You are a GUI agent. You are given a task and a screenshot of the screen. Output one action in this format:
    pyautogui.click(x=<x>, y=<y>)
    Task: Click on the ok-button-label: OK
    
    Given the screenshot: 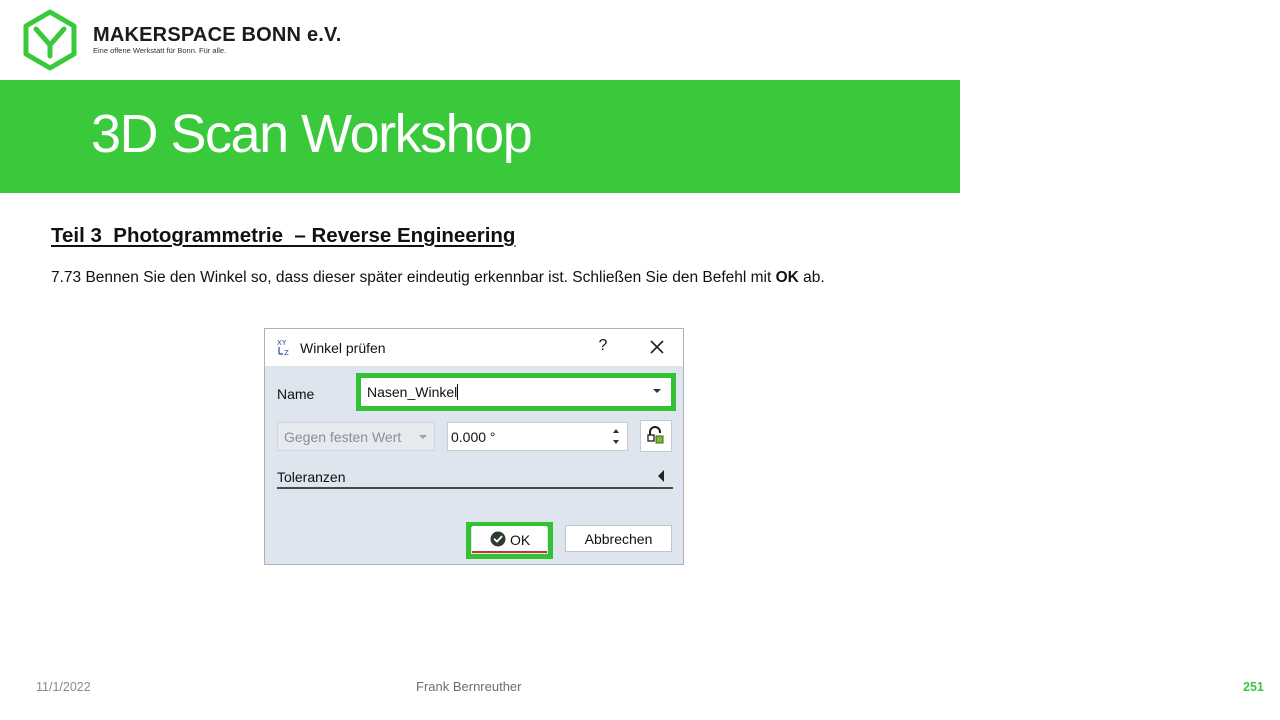 What is the action you would take?
    pyautogui.click(x=520, y=540)
    